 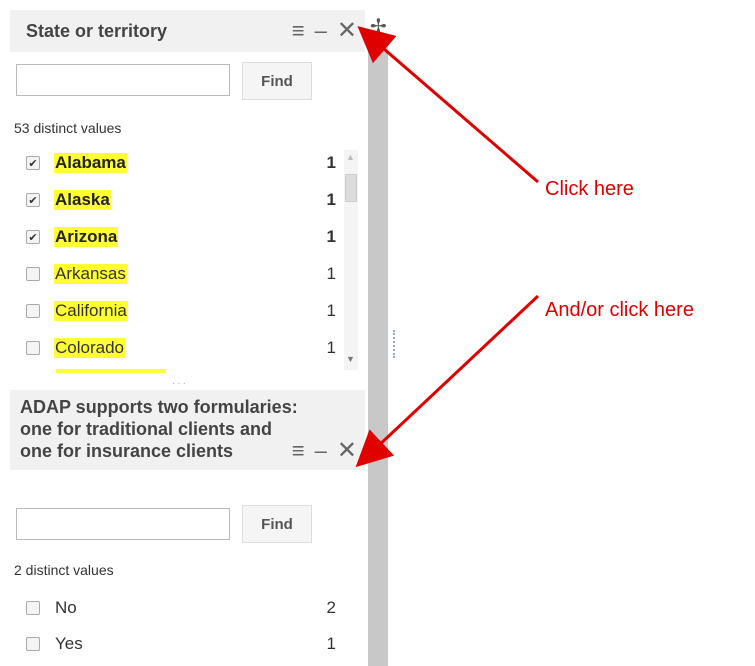 I want to click on annotation-click-here: Click here, so click(x=589, y=189).